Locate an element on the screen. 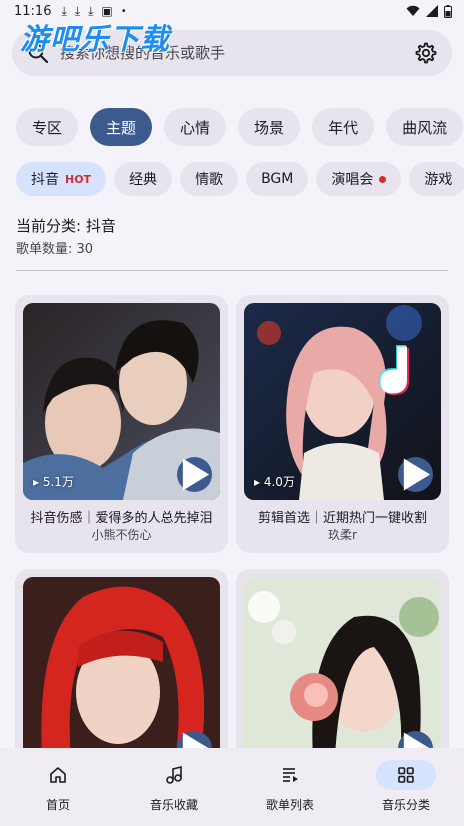 The image size is (464, 826). gear-icon is located at coordinates (426, 53).